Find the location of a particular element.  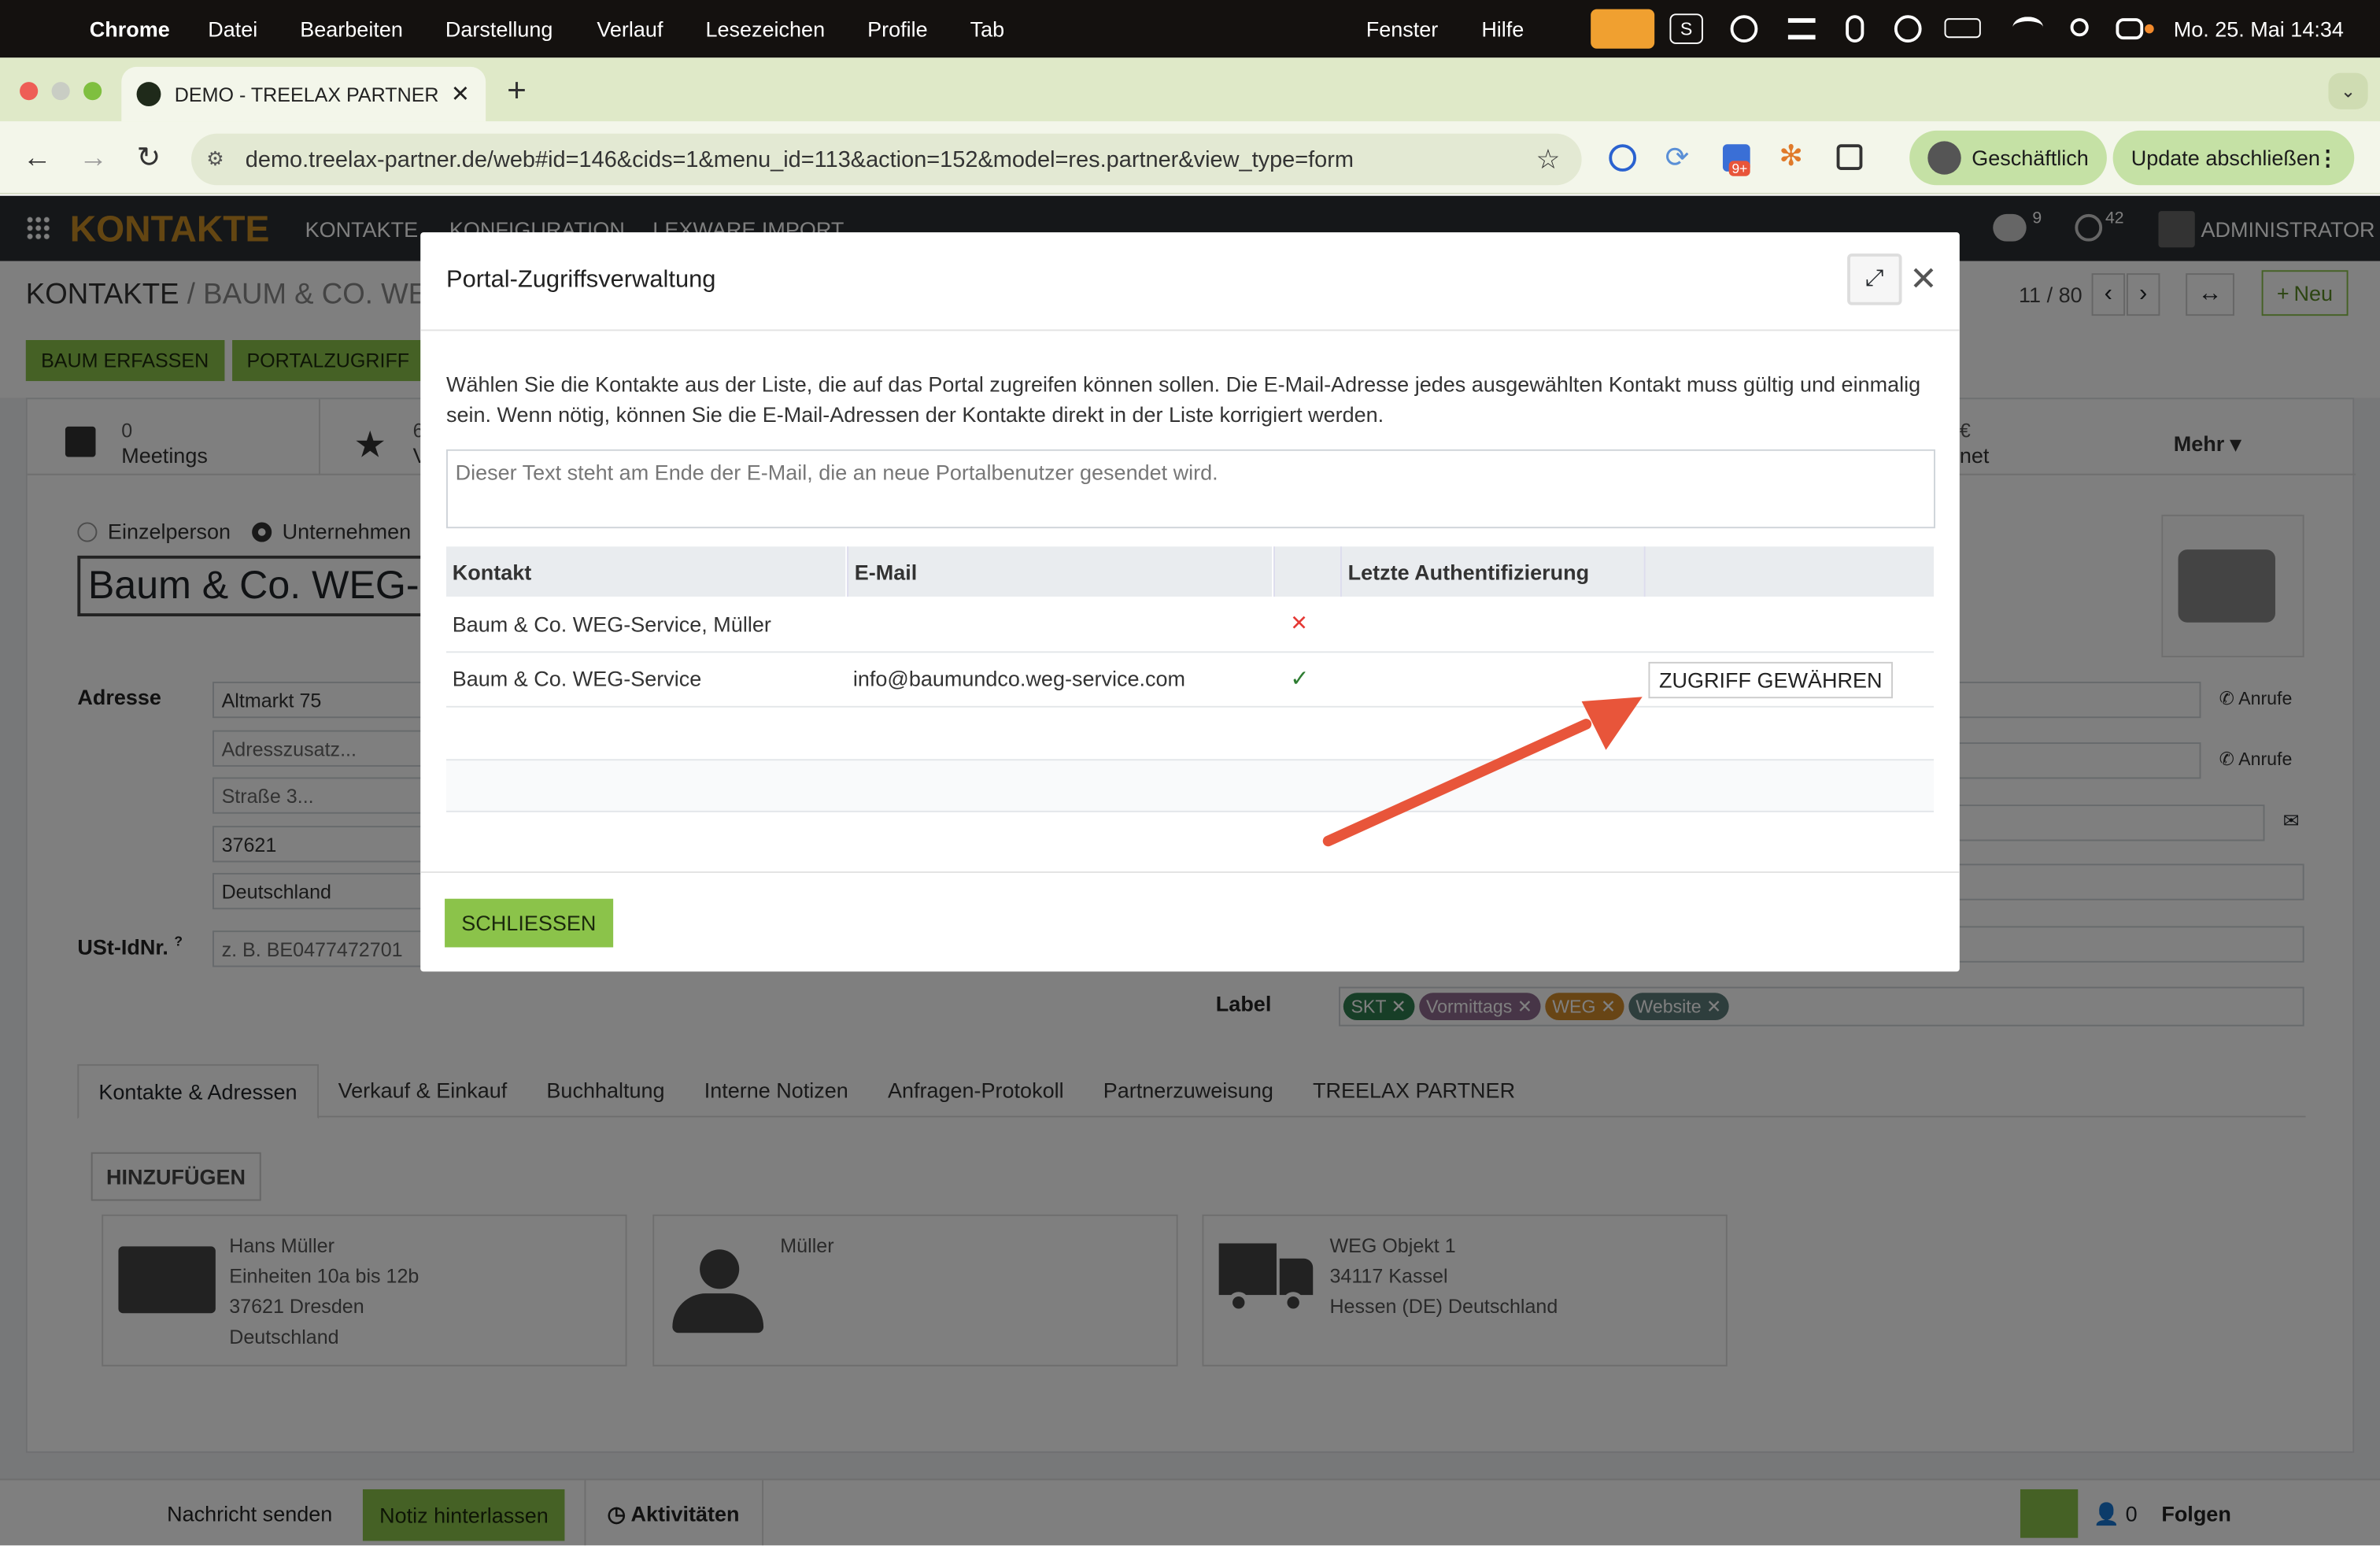

column-last-auth: Letzte Authentifizierung is located at coordinates (1492, 572).